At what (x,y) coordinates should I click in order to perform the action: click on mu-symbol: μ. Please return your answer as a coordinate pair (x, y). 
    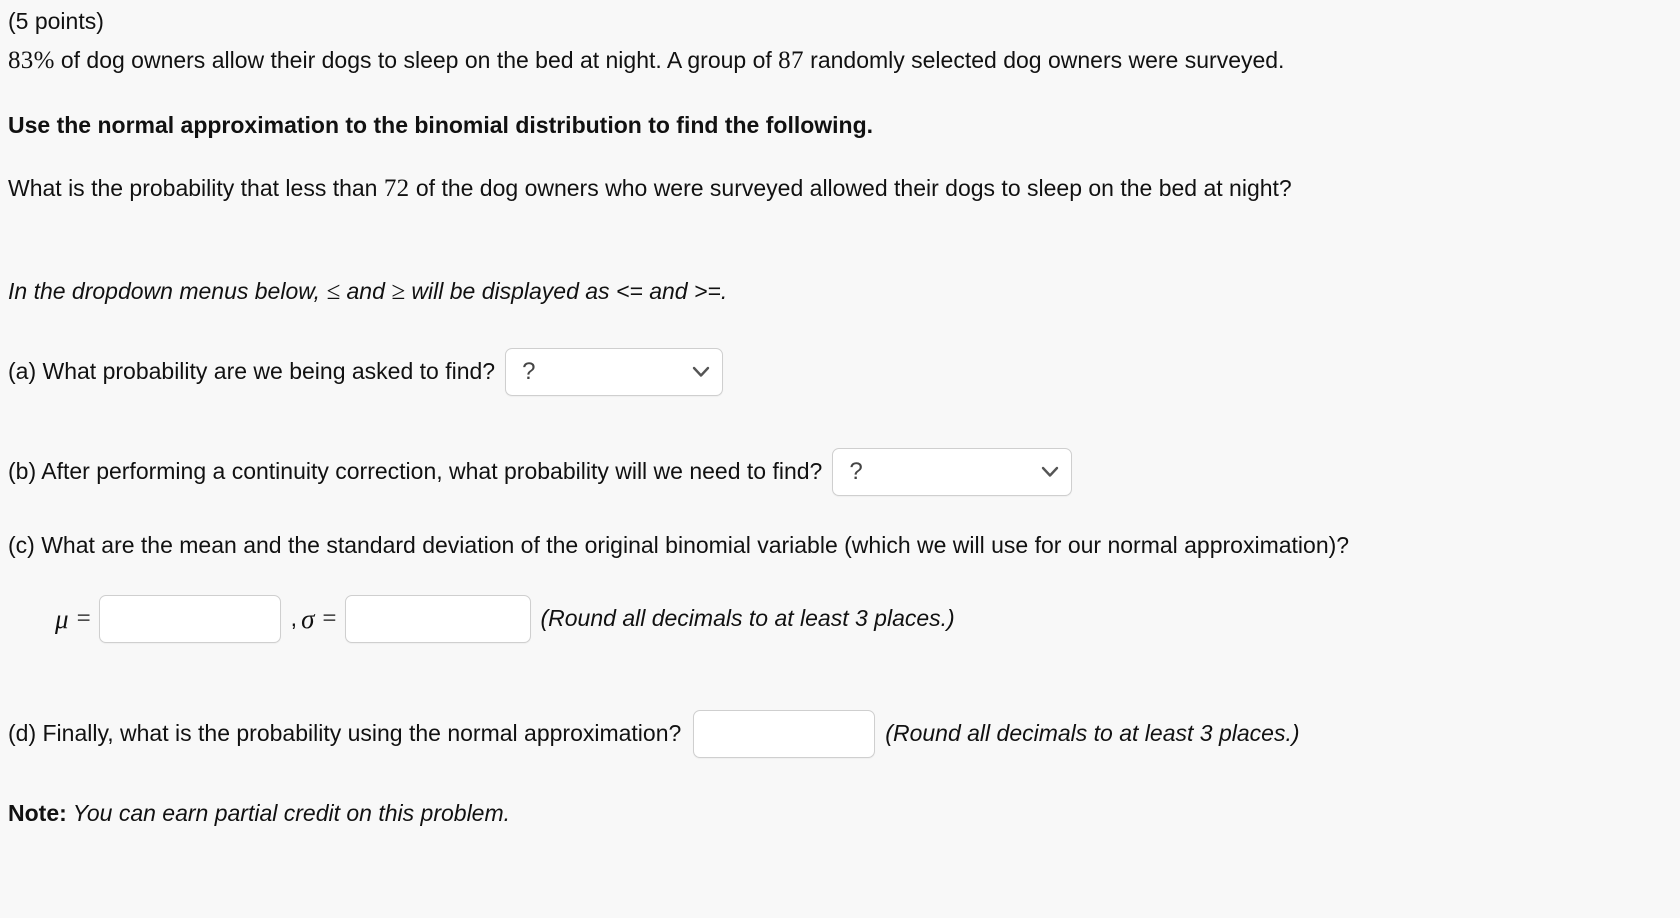
    Looking at the image, I should click on (62, 618).